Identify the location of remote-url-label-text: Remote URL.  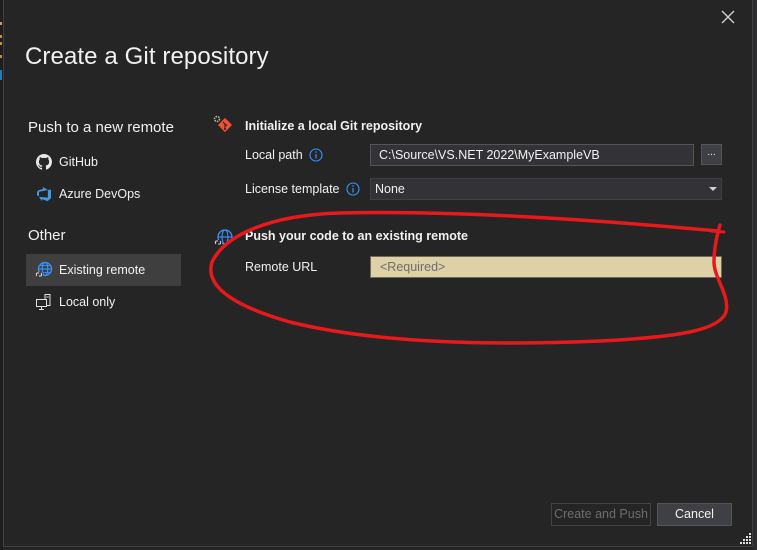
(281, 267).